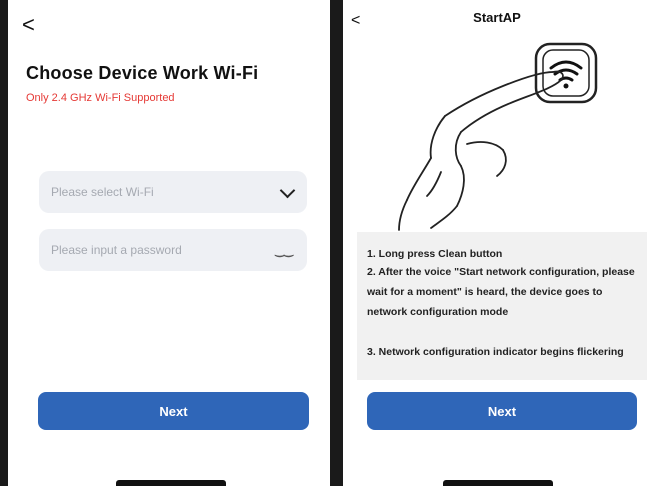 Image resolution: width=651 pixels, height=486 pixels. Describe the element at coordinates (100, 98) in the screenshot. I see `wifi-band-warning: Only 2.4 GHz Wi-Fi Supported` at that location.